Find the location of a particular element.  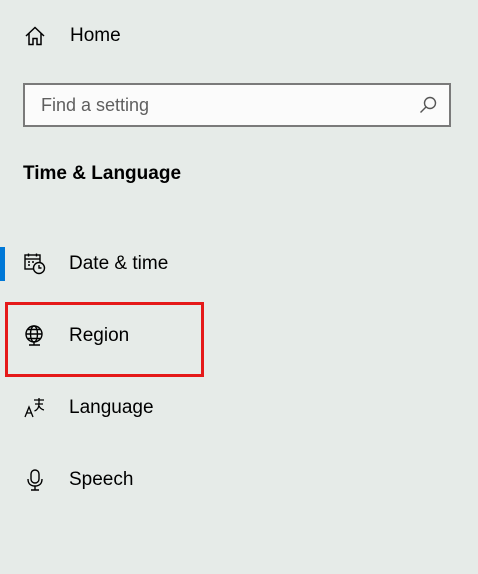

home-label: Home is located at coordinates (95, 35).